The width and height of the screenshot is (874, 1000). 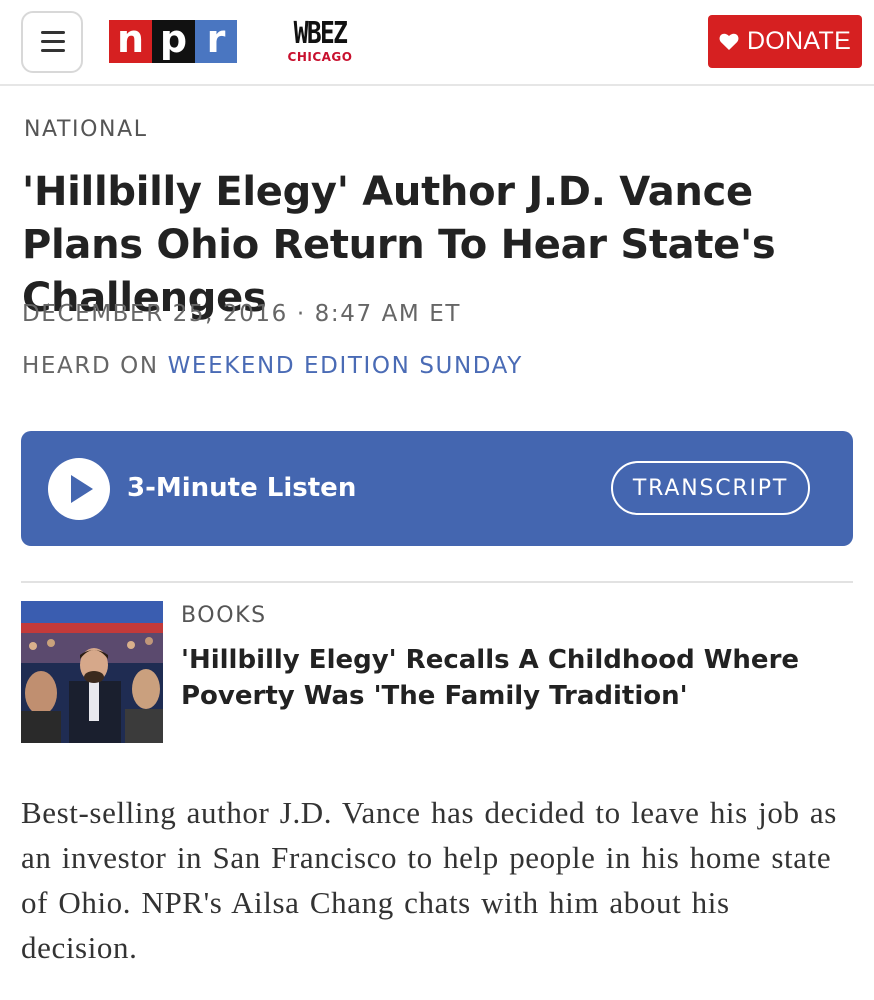 What do you see at coordinates (710, 488) in the screenshot?
I see `transcript-button: TRANSCRIPT` at bounding box center [710, 488].